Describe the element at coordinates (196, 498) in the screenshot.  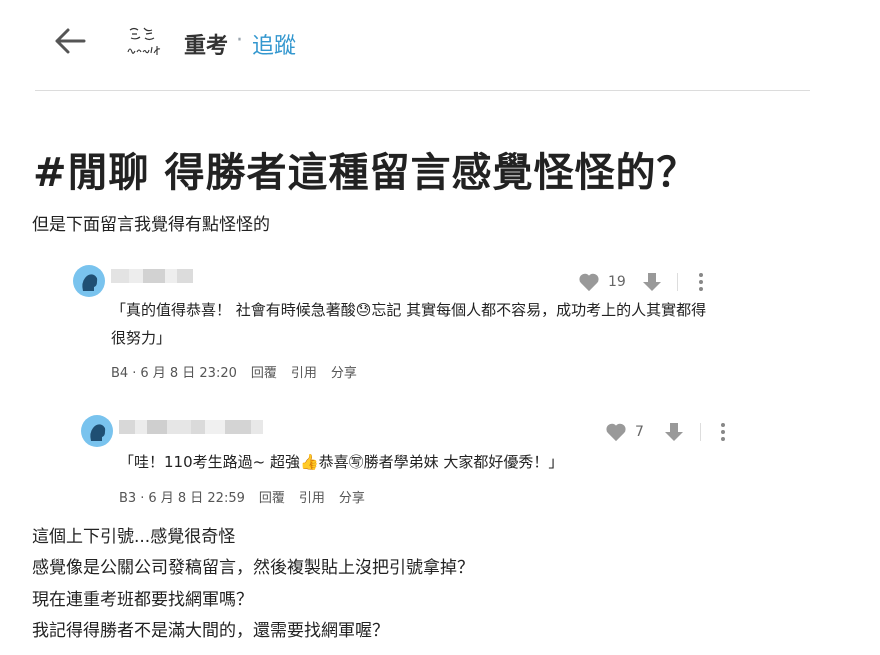
I see `comment-date: 6 月 8 日 22:59` at that location.